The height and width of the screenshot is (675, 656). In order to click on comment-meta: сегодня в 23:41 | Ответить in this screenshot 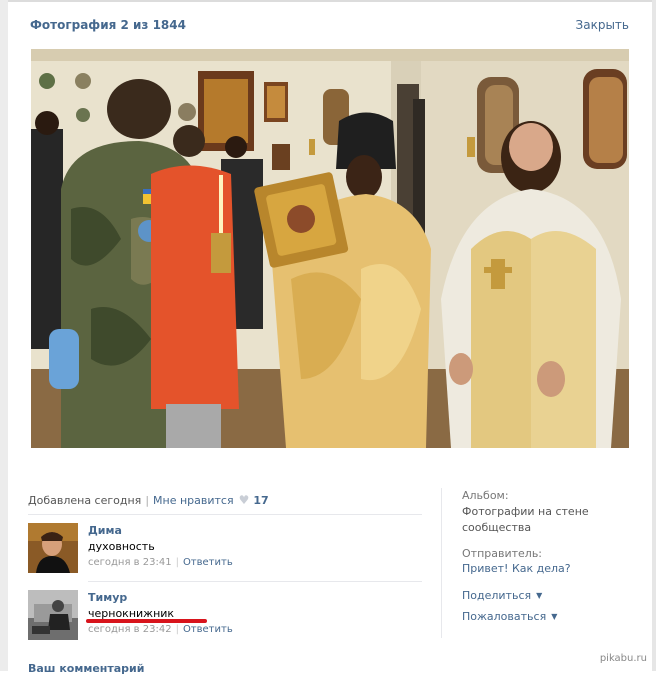, I will do `click(160, 562)`.